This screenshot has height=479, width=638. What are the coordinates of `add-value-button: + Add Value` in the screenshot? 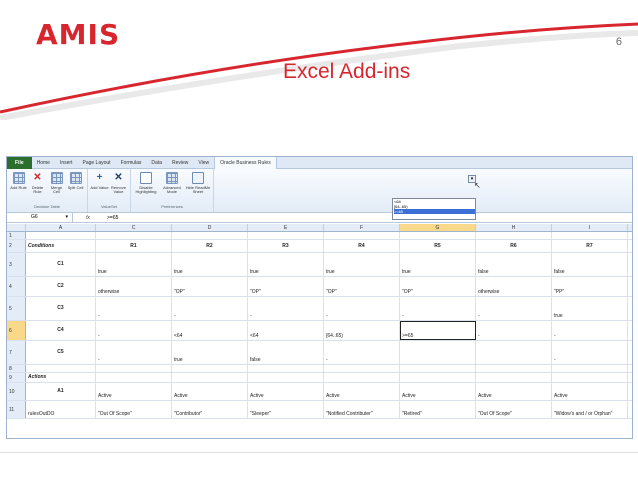 It's located at (99, 186).